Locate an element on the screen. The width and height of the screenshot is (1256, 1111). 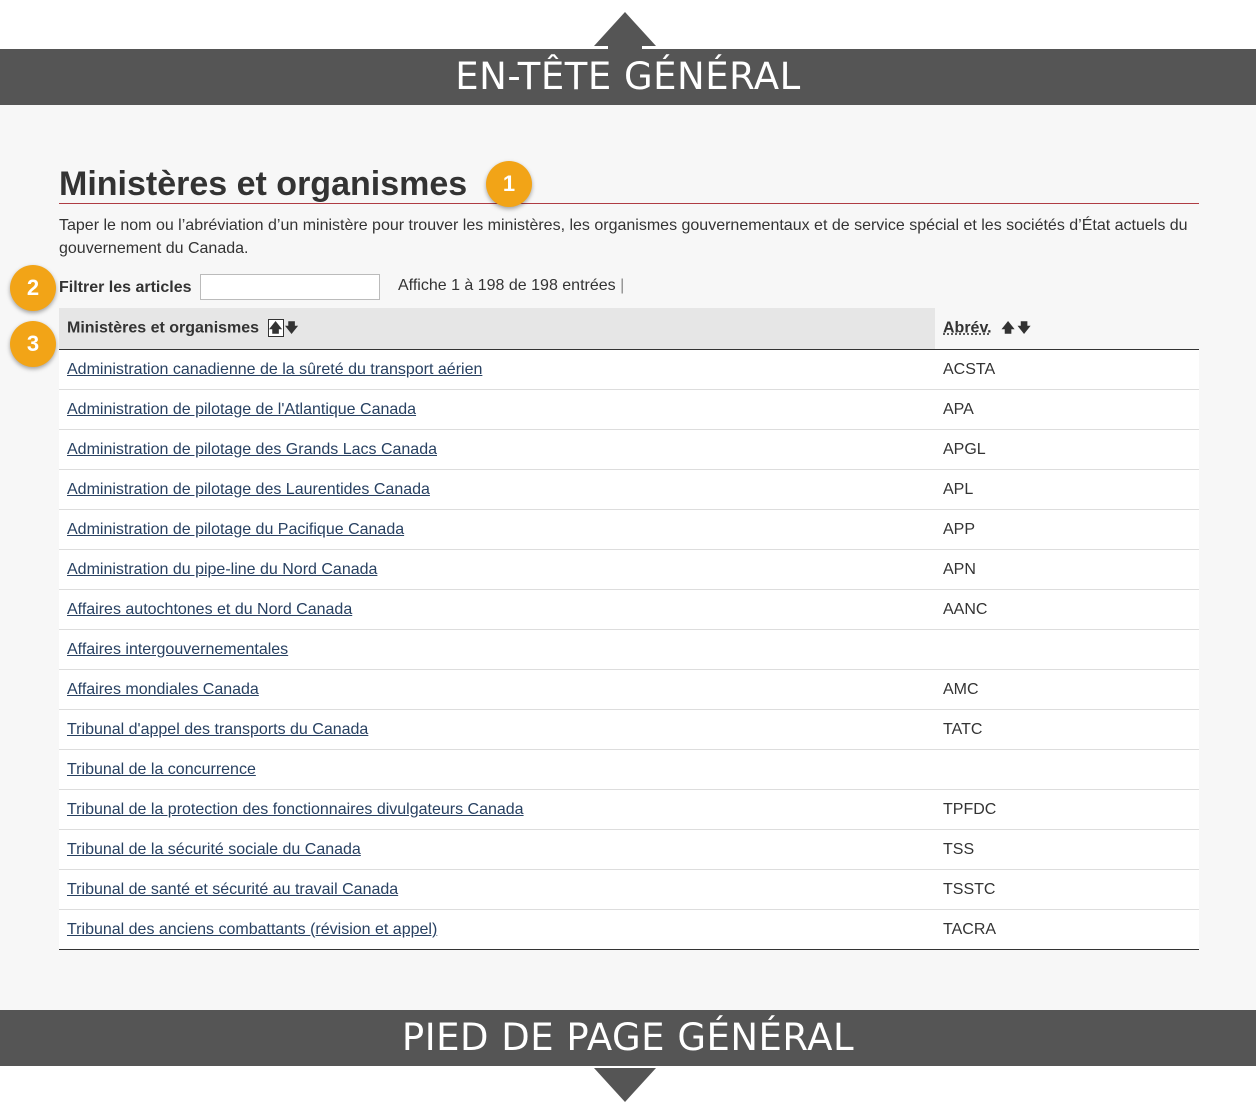
abbreviation-cell: APA is located at coordinates (1067, 409).